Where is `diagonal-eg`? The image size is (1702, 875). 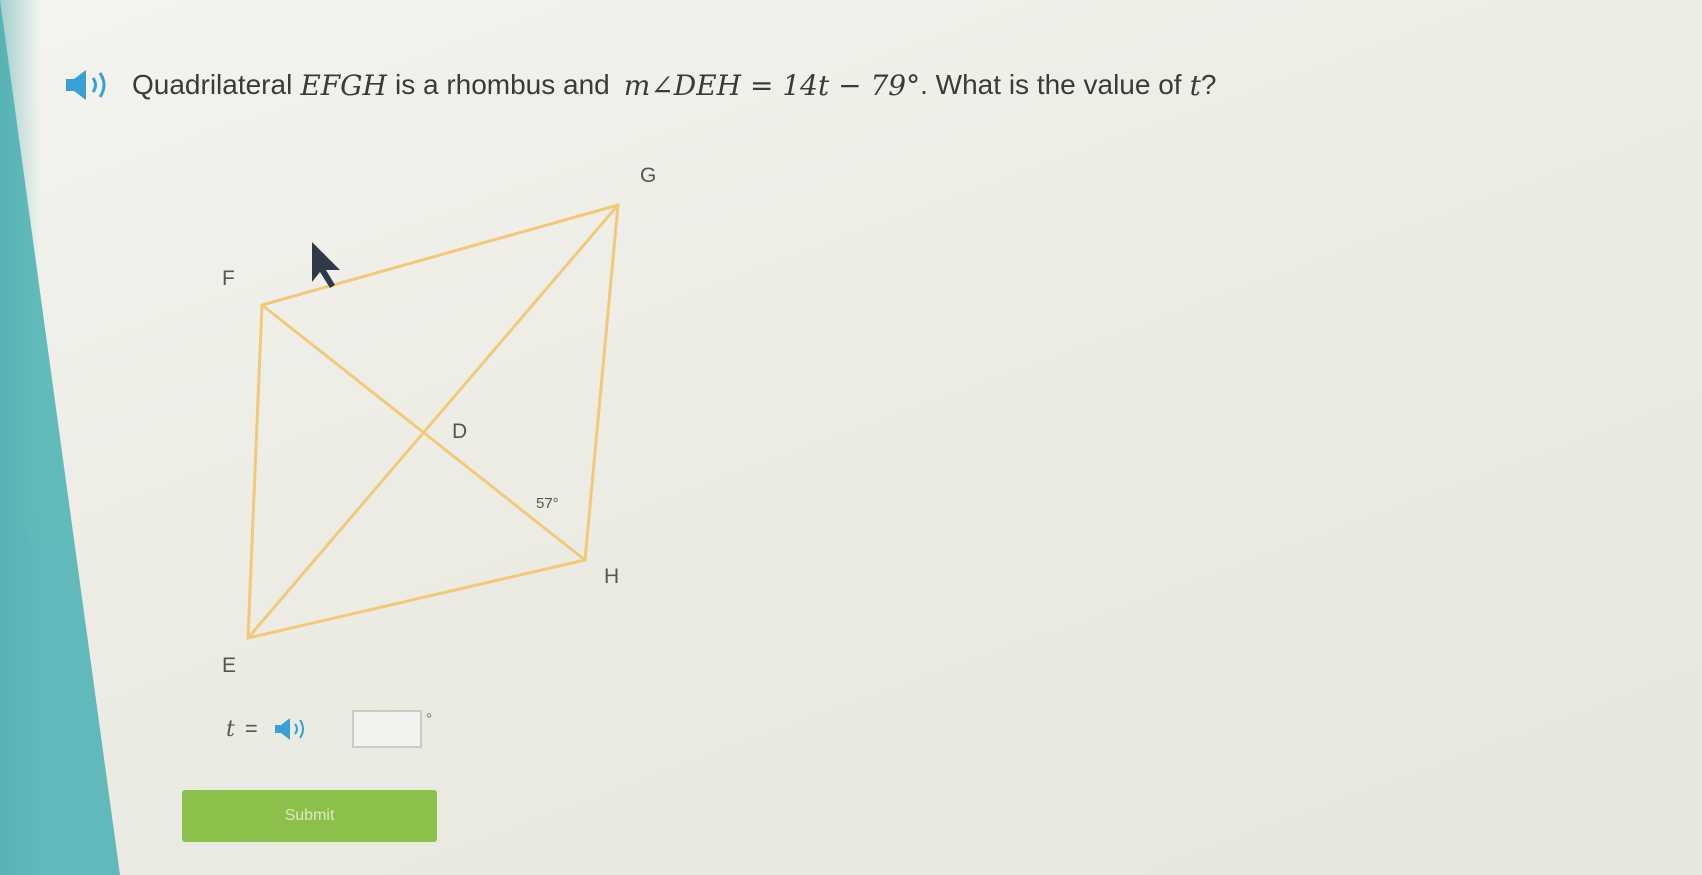 diagonal-eg is located at coordinates (433, 421).